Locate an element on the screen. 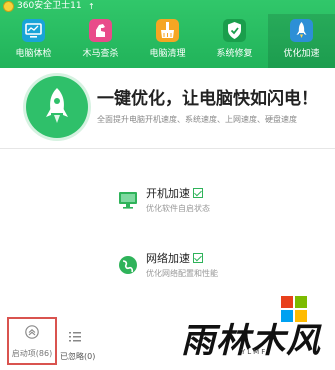 The image size is (335, 370). horse-icon is located at coordinates (100, 30).